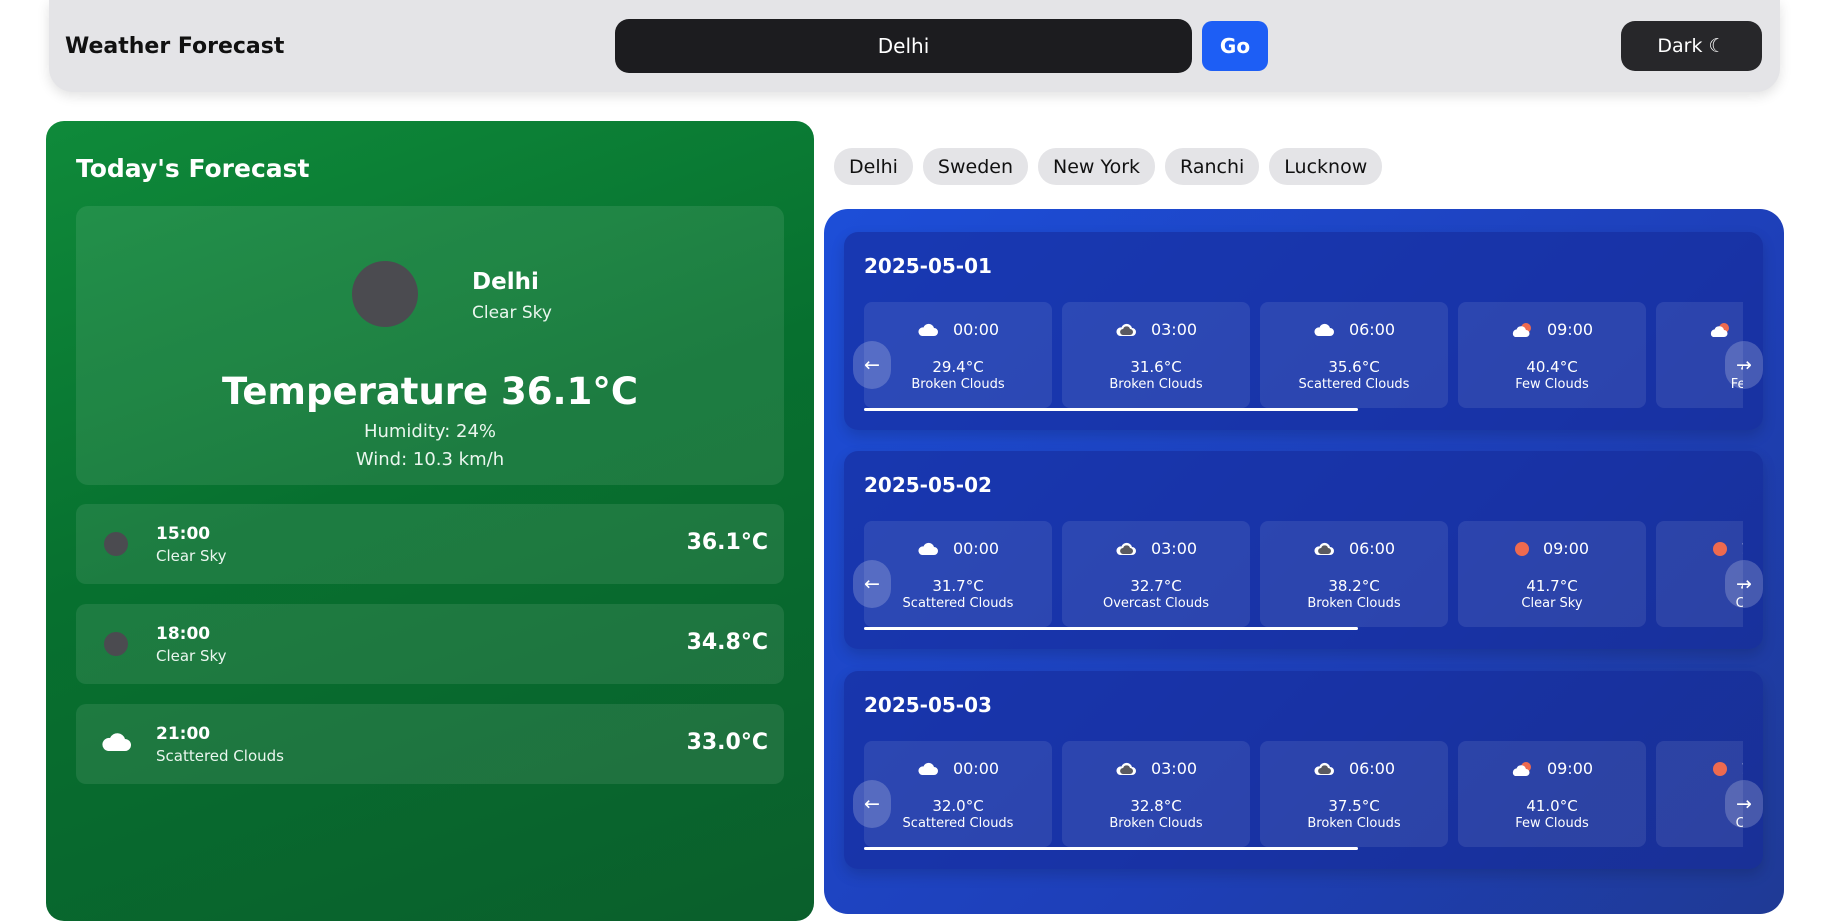 Image resolution: width=1835 pixels, height=921 pixels. I want to click on current-humidity: Humidity: 24%, so click(430, 431).